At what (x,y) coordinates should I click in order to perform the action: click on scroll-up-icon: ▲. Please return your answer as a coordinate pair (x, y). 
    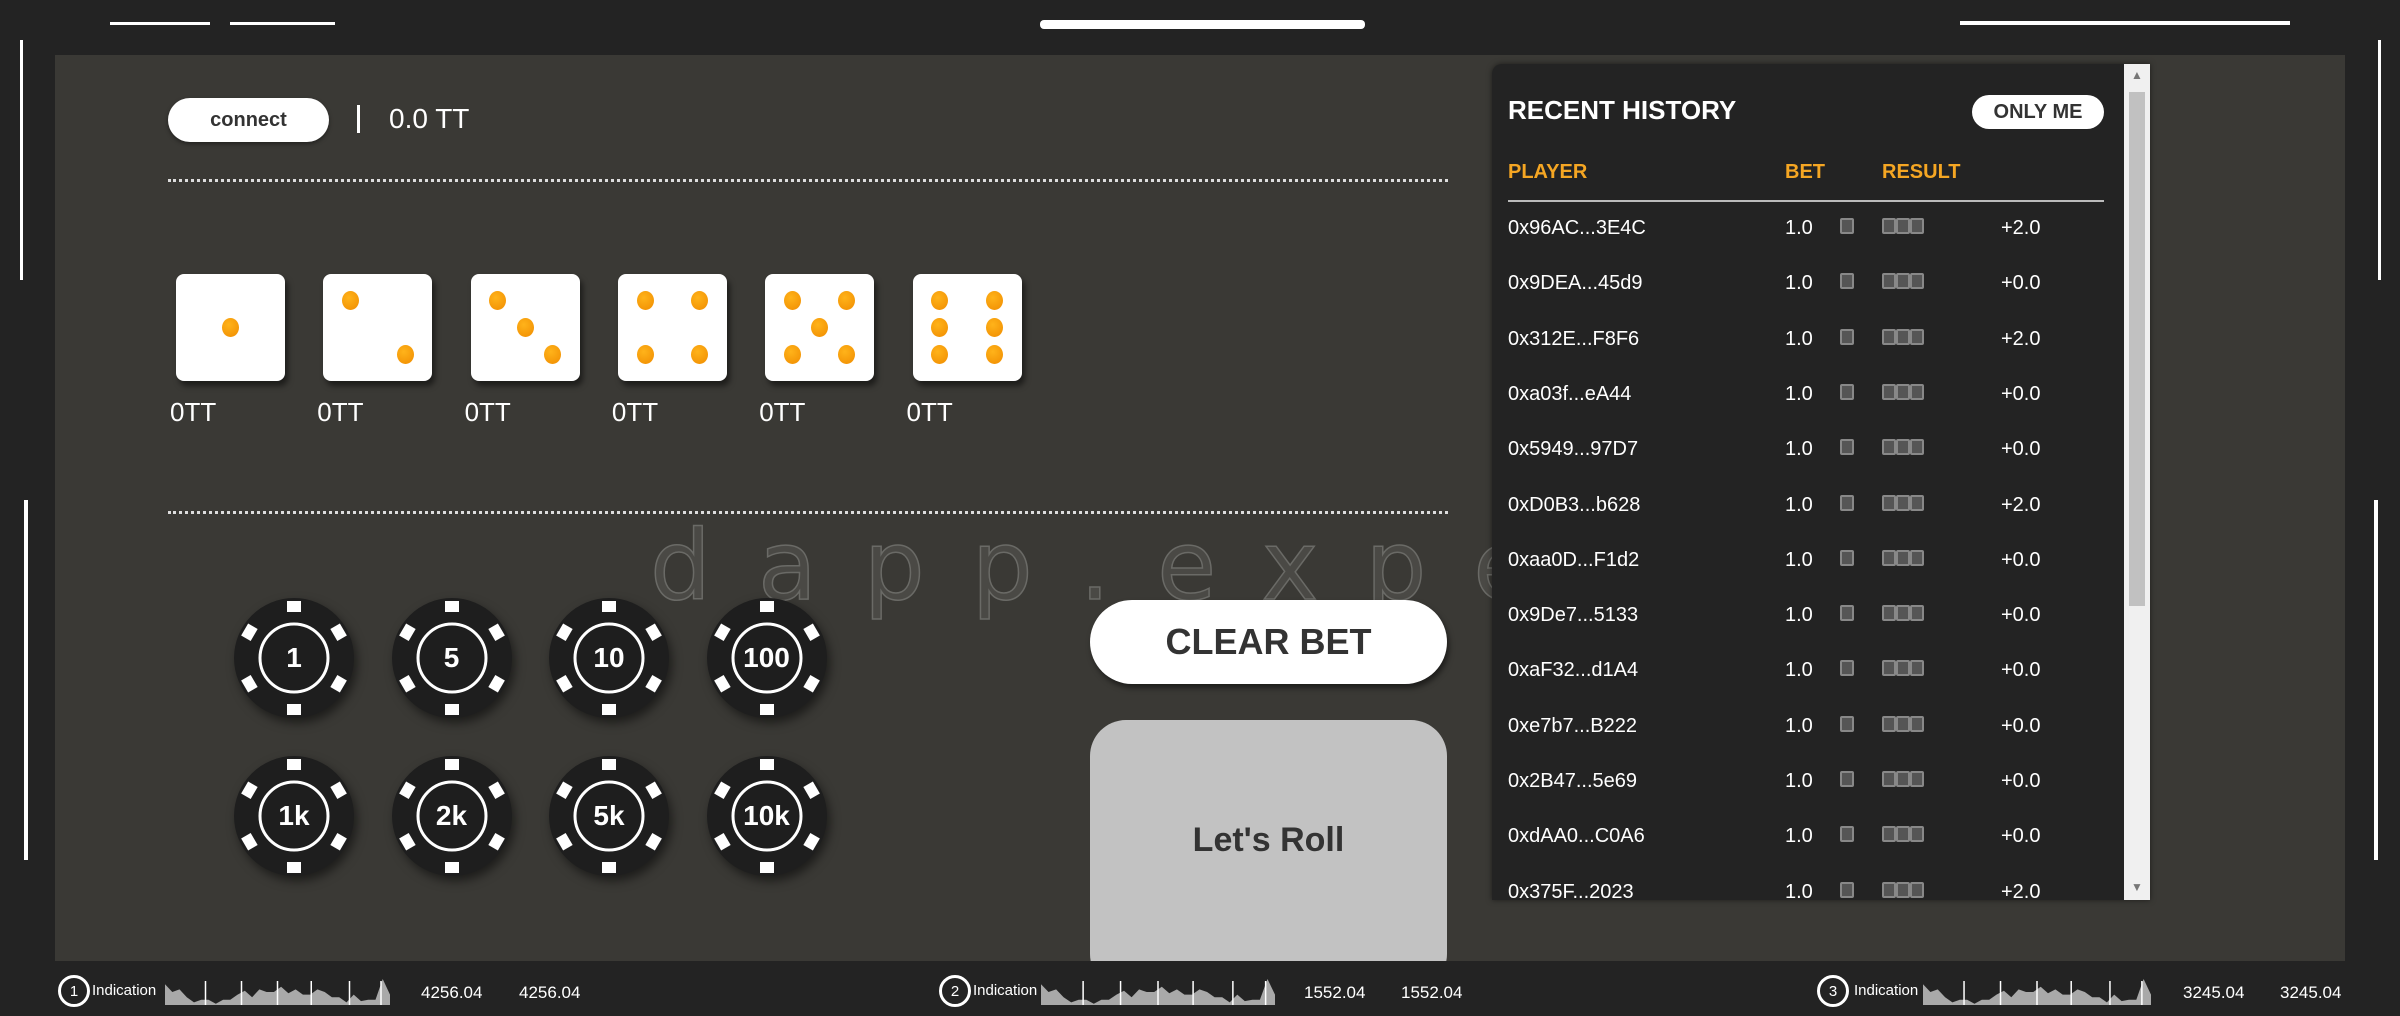
    Looking at the image, I should click on (2137, 75).